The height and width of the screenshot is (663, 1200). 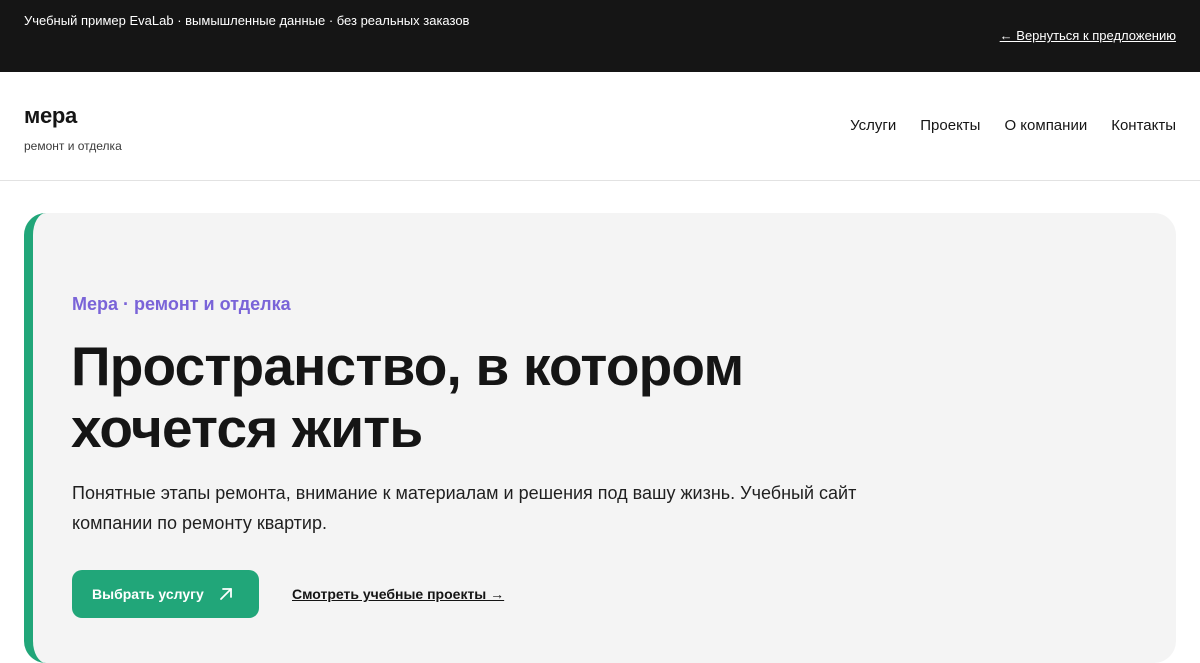 What do you see at coordinates (950, 126) in the screenshot?
I see `nav-item-projects: Проекты` at bounding box center [950, 126].